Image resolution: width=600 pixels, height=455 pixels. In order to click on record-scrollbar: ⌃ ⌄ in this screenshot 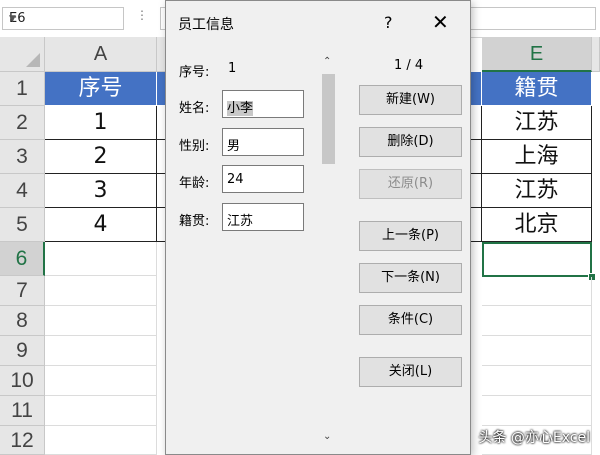, I will do `click(328, 251)`.